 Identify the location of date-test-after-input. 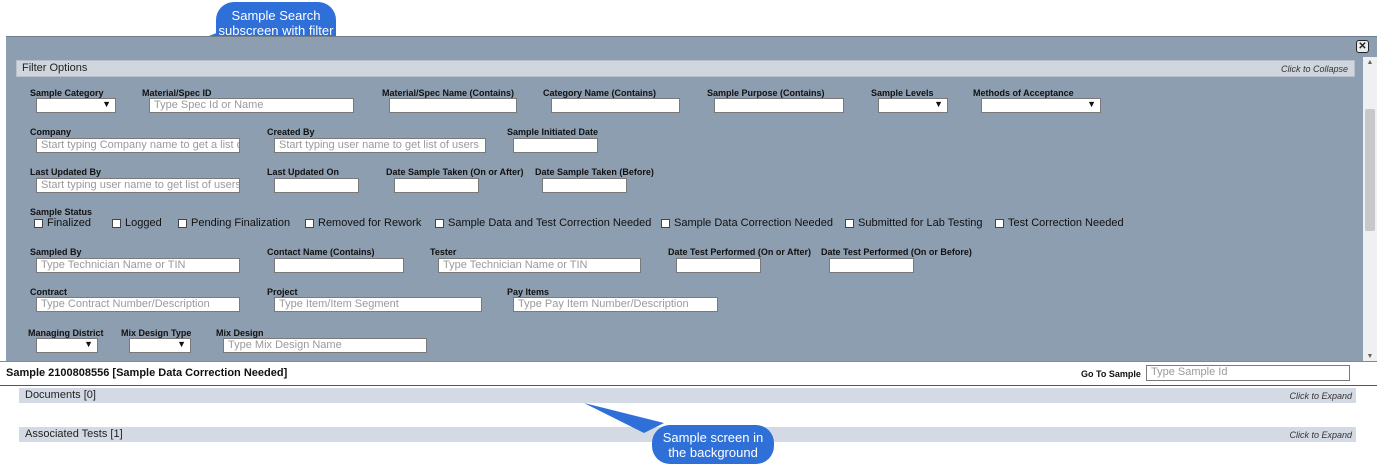
(718, 265).